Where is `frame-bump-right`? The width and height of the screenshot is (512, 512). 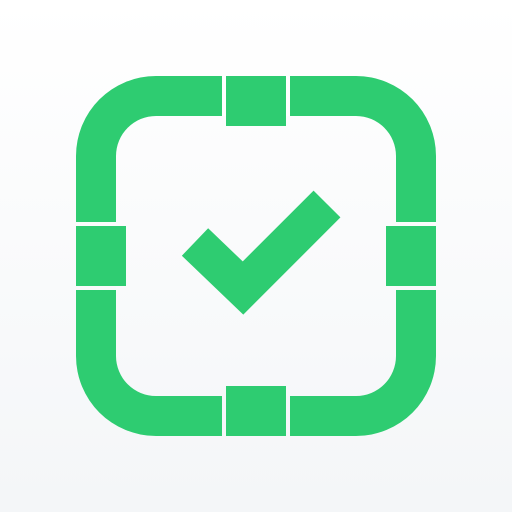 frame-bump-right is located at coordinates (406, 256).